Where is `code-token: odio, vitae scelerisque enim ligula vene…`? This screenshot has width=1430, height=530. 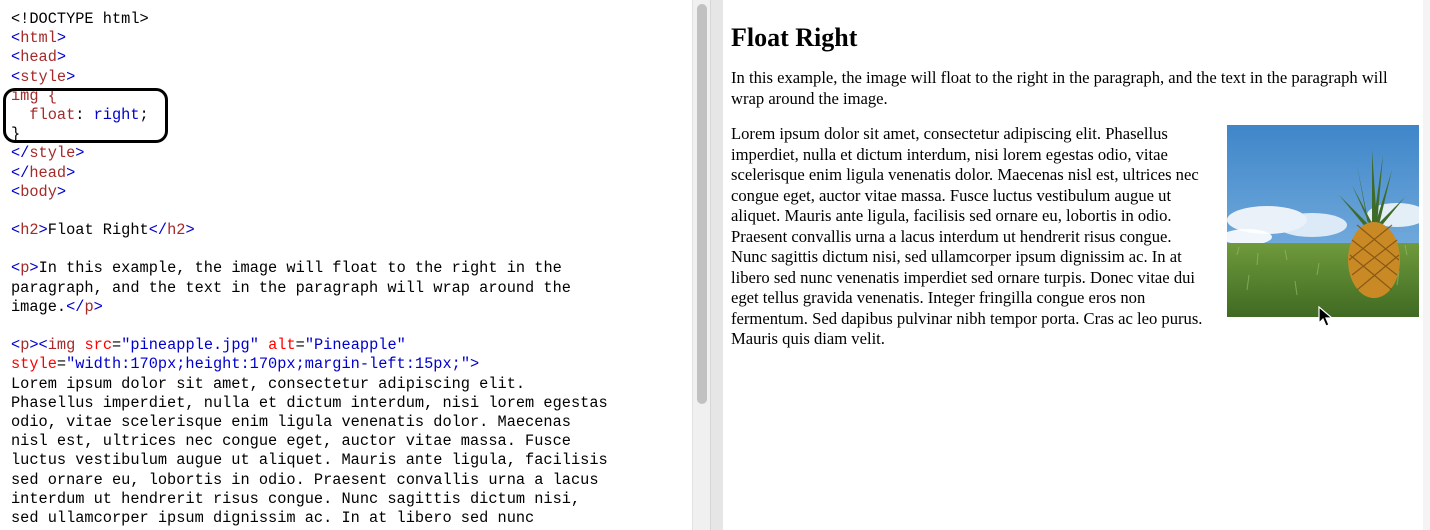
code-token: odio, vitae scelerisque enim ligula vene… is located at coordinates (291, 421).